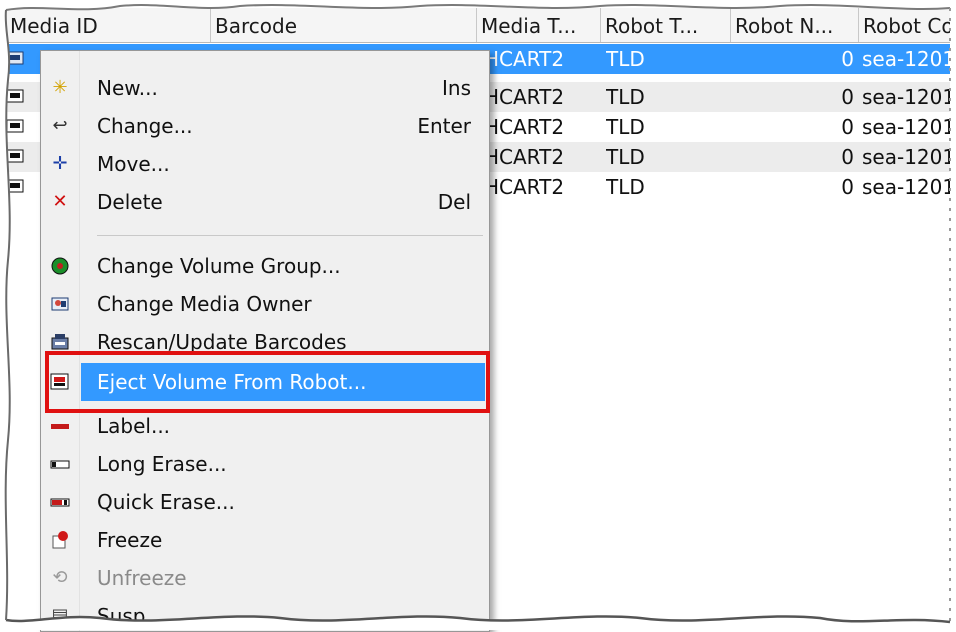  What do you see at coordinates (444, 126) in the screenshot?
I see `menu-item-shortcut: Enter` at bounding box center [444, 126].